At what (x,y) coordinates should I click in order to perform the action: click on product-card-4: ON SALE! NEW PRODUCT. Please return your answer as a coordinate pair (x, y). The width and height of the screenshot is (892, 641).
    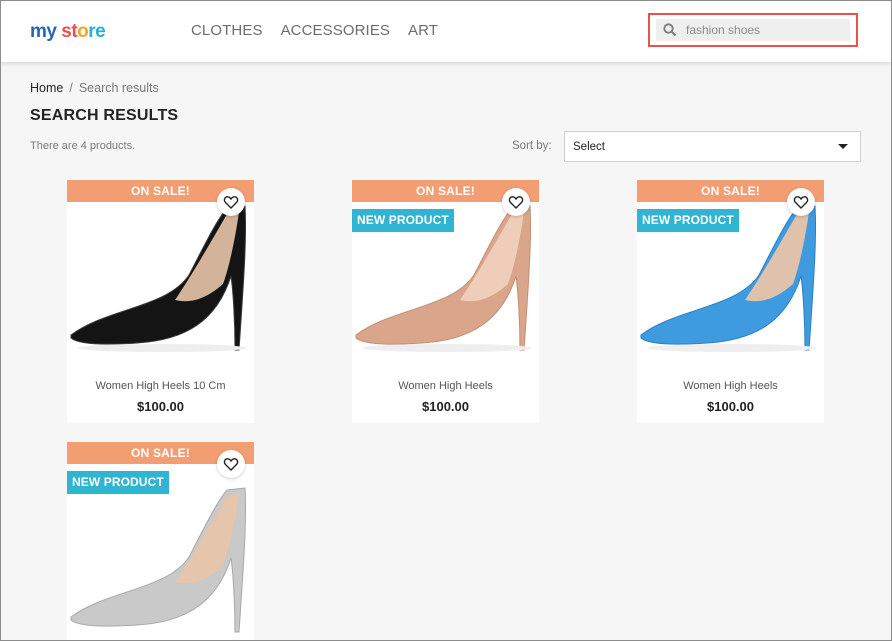
    Looking at the image, I should click on (160, 541).